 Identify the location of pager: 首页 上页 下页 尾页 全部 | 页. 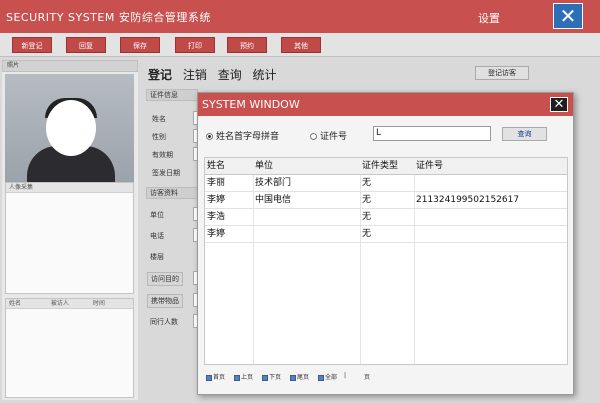
(386, 377).